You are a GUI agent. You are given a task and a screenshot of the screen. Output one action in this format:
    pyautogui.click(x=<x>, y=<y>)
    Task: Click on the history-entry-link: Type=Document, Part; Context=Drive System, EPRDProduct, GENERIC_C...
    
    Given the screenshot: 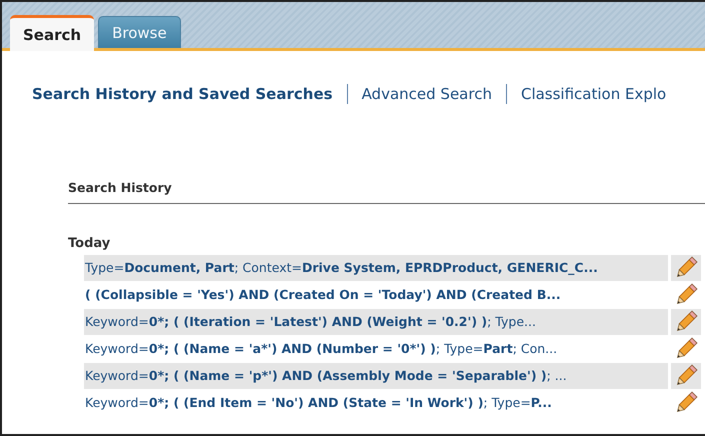 What is the action you would take?
    pyautogui.click(x=376, y=268)
    